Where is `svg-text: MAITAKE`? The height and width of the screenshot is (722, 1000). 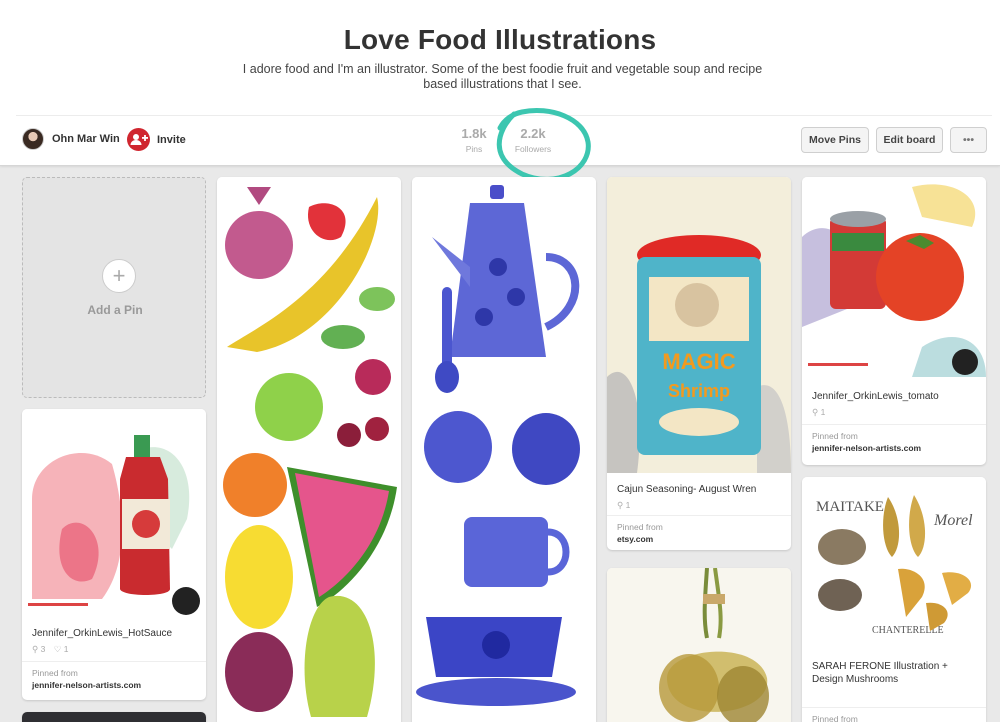 svg-text: MAITAKE is located at coordinates (850, 507).